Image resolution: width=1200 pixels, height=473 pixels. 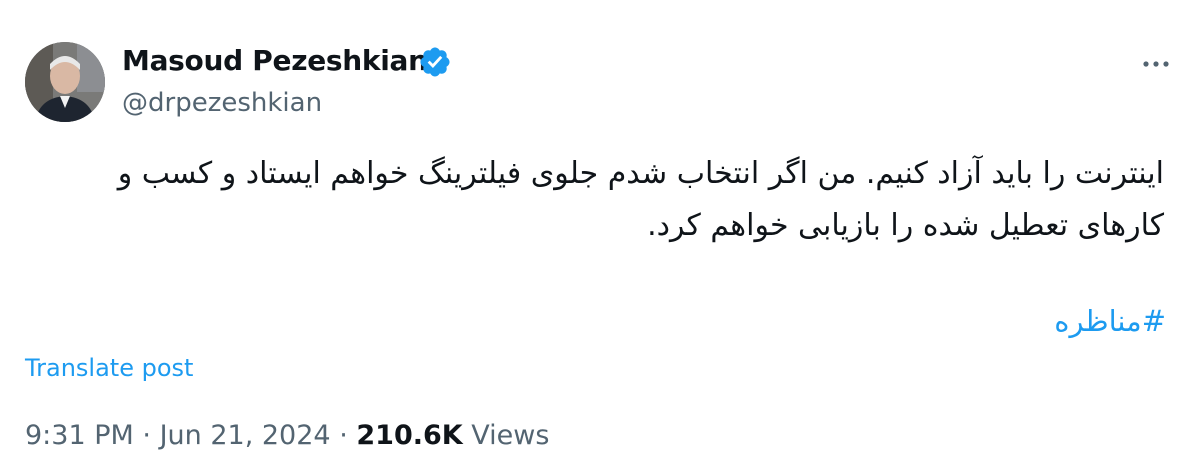 I want to click on views-count: 210.6K, so click(x=409, y=435).